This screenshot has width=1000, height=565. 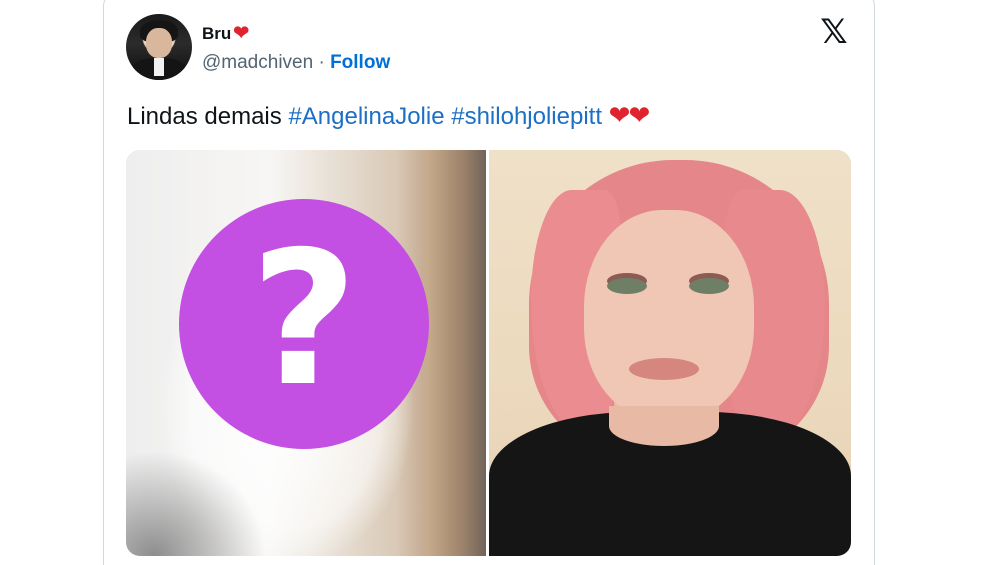 I want to click on user-display-name: Bru ❤, so click(x=225, y=33).